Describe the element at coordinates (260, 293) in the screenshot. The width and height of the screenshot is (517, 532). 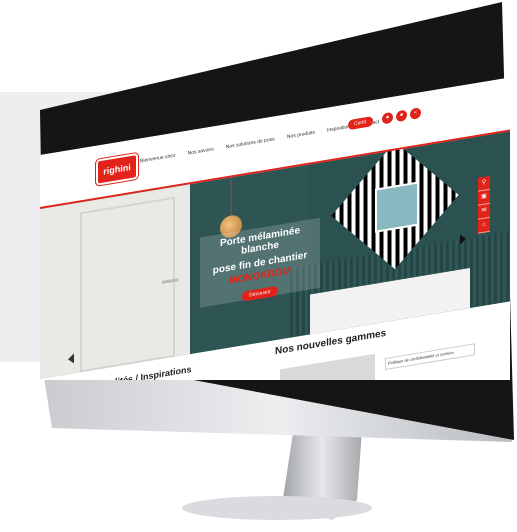
I see `discover-button: Découvrir` at that location.